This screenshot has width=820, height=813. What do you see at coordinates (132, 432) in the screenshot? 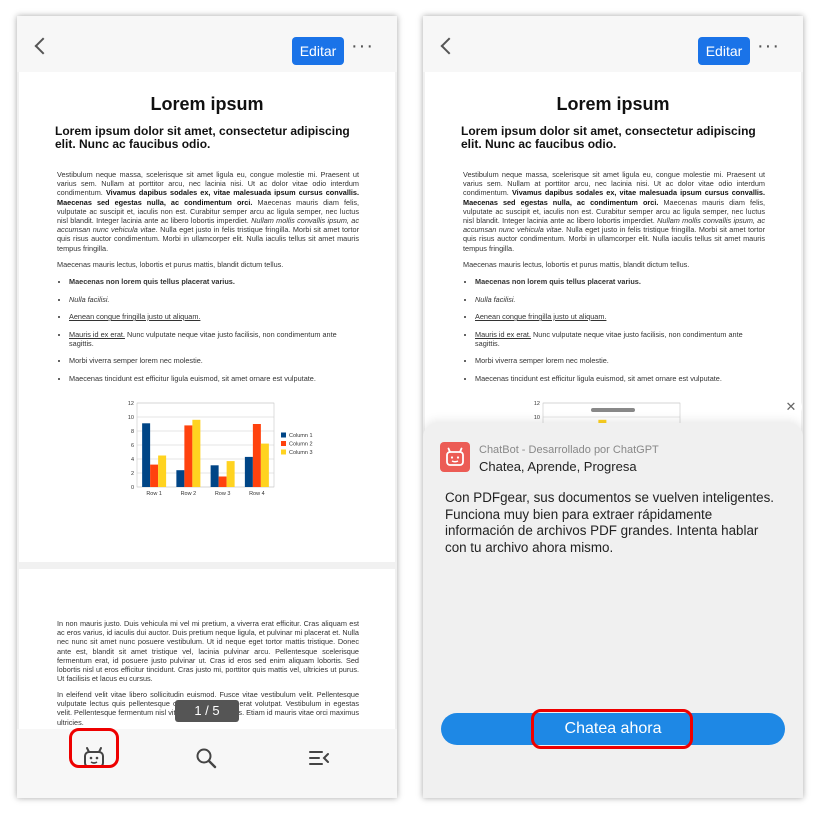
I see `y-tick-label: 8` at bounding box center [132, 432].